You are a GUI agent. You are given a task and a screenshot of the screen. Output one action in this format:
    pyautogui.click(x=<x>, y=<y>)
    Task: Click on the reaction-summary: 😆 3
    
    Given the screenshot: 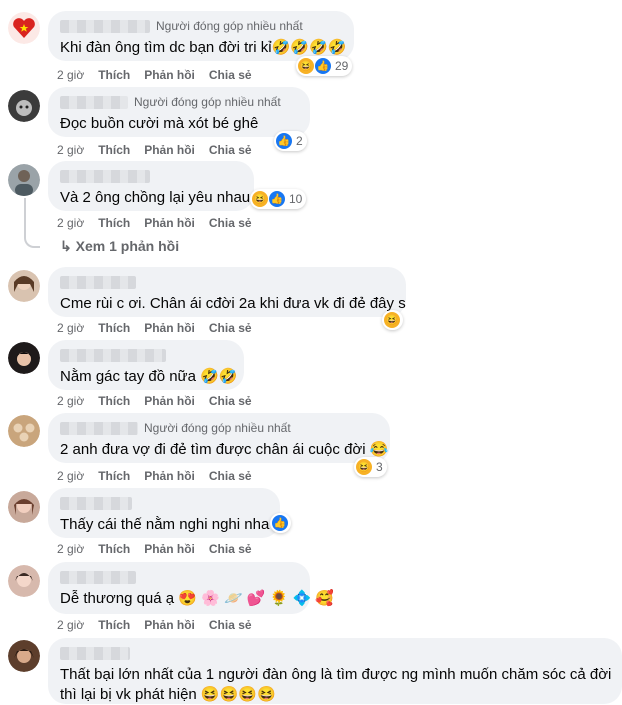 What is the action you would take?
    pyautogui.click(x=370, y=467)
    